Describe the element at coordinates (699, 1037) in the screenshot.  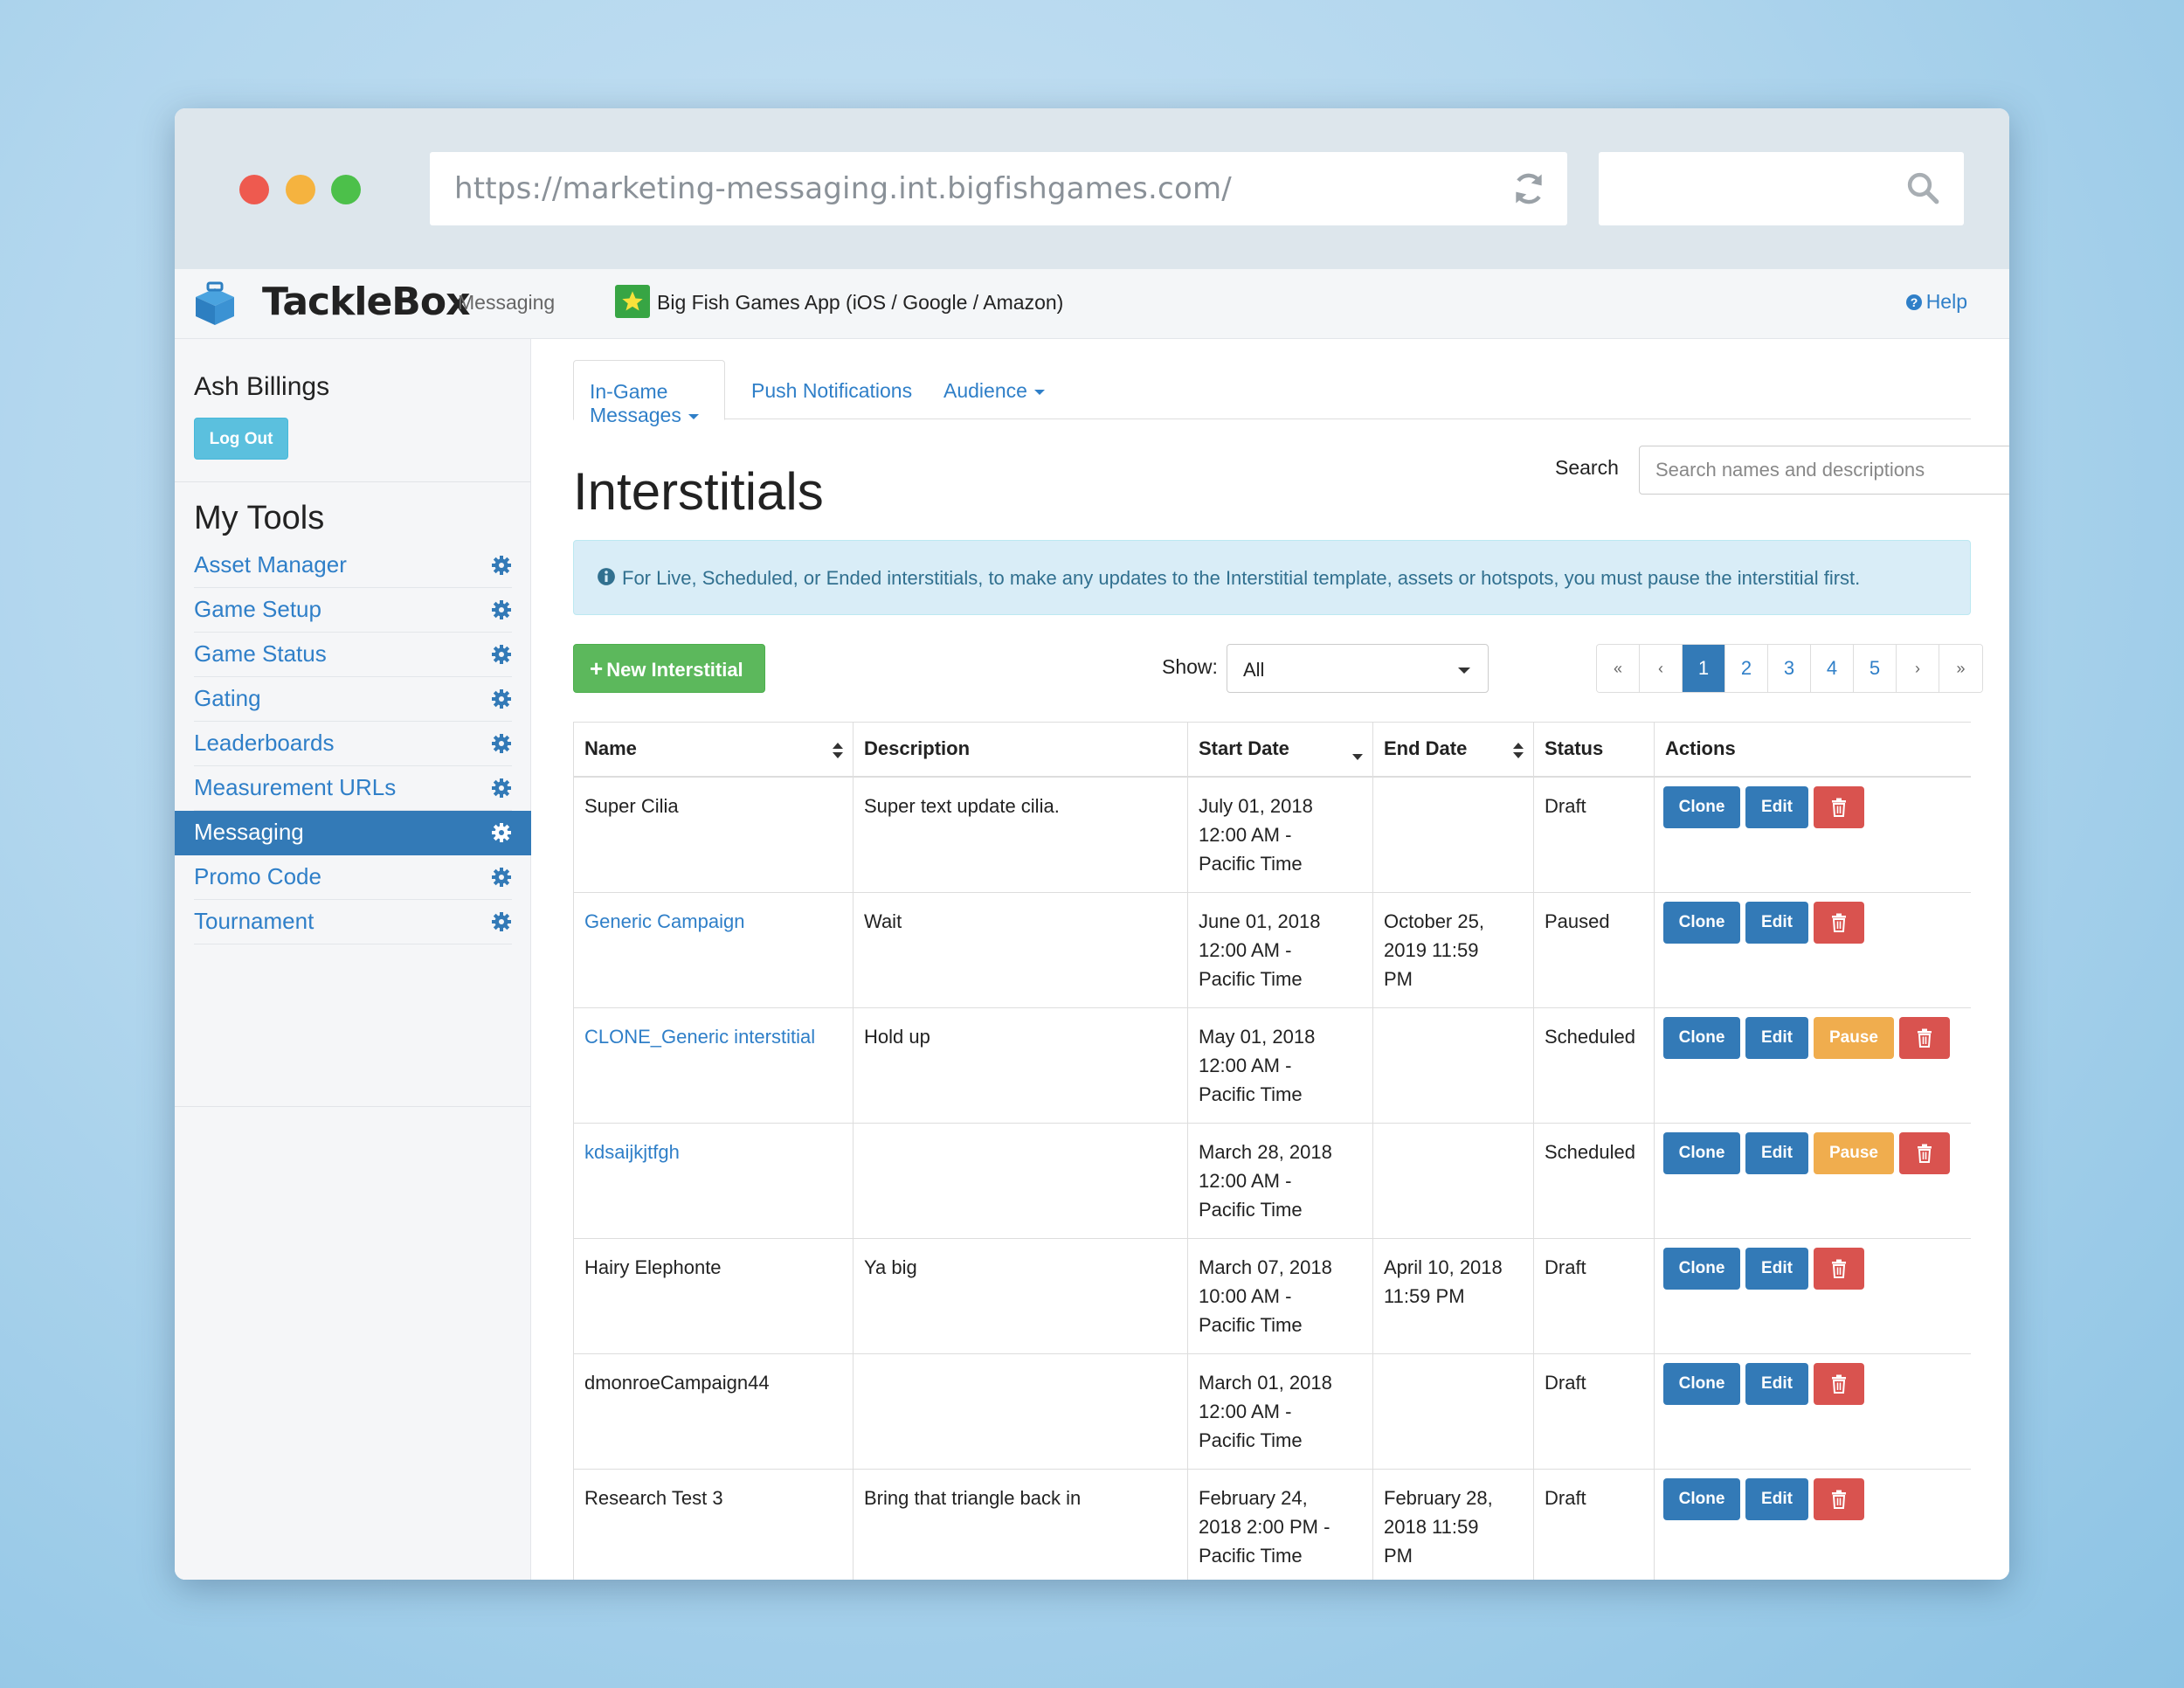
I see `interstitial-name-link: CLONE_Generic interstitial` at that location.